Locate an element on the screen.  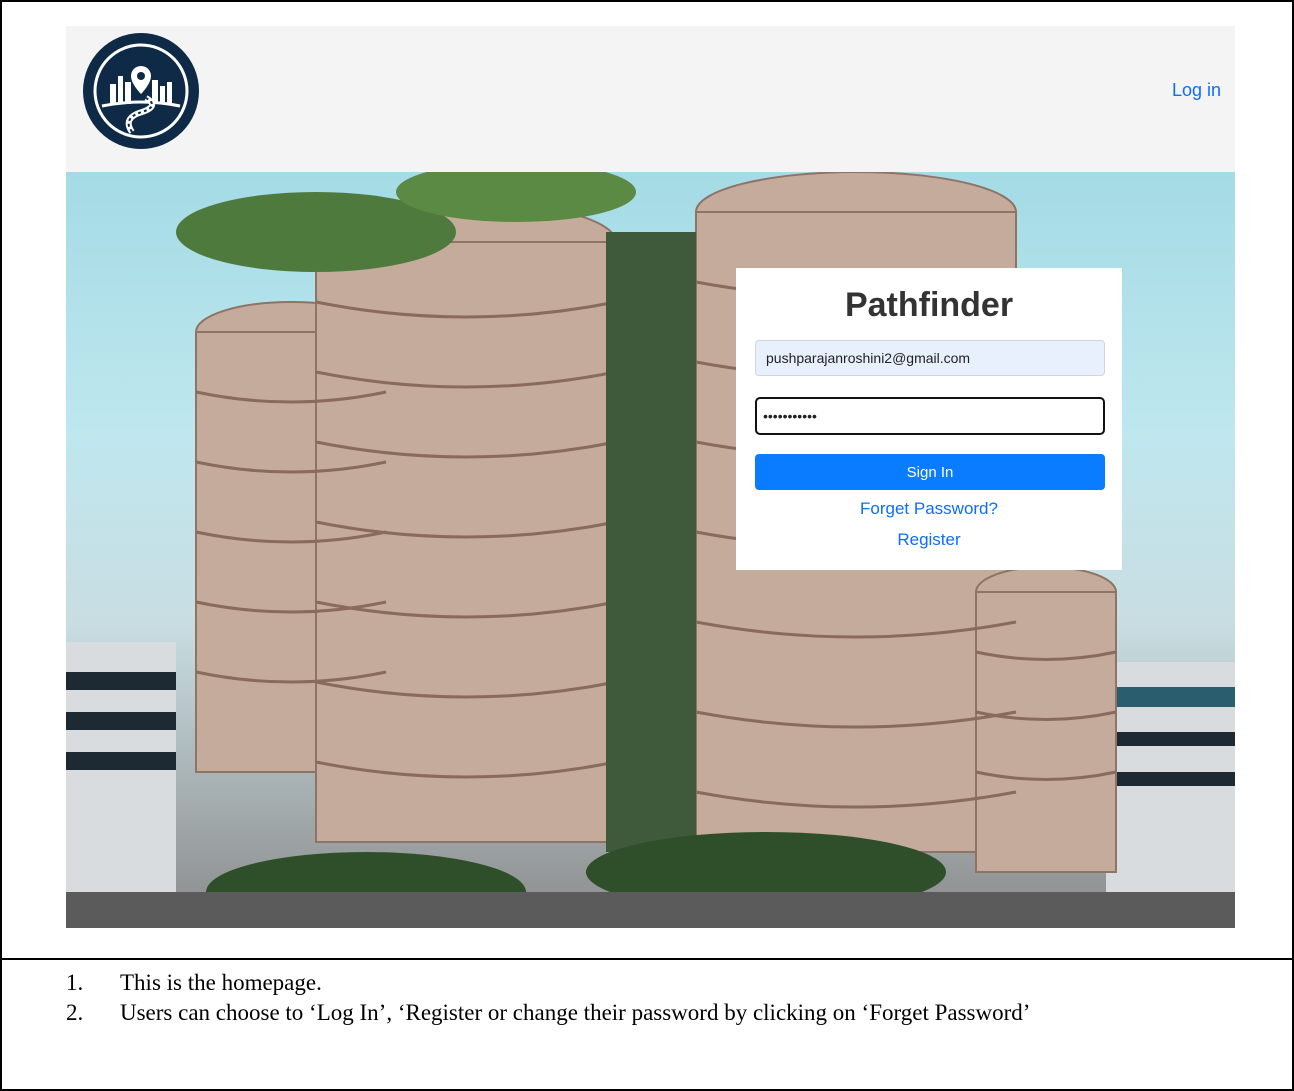
password-field is located at coordinates (930, 416).